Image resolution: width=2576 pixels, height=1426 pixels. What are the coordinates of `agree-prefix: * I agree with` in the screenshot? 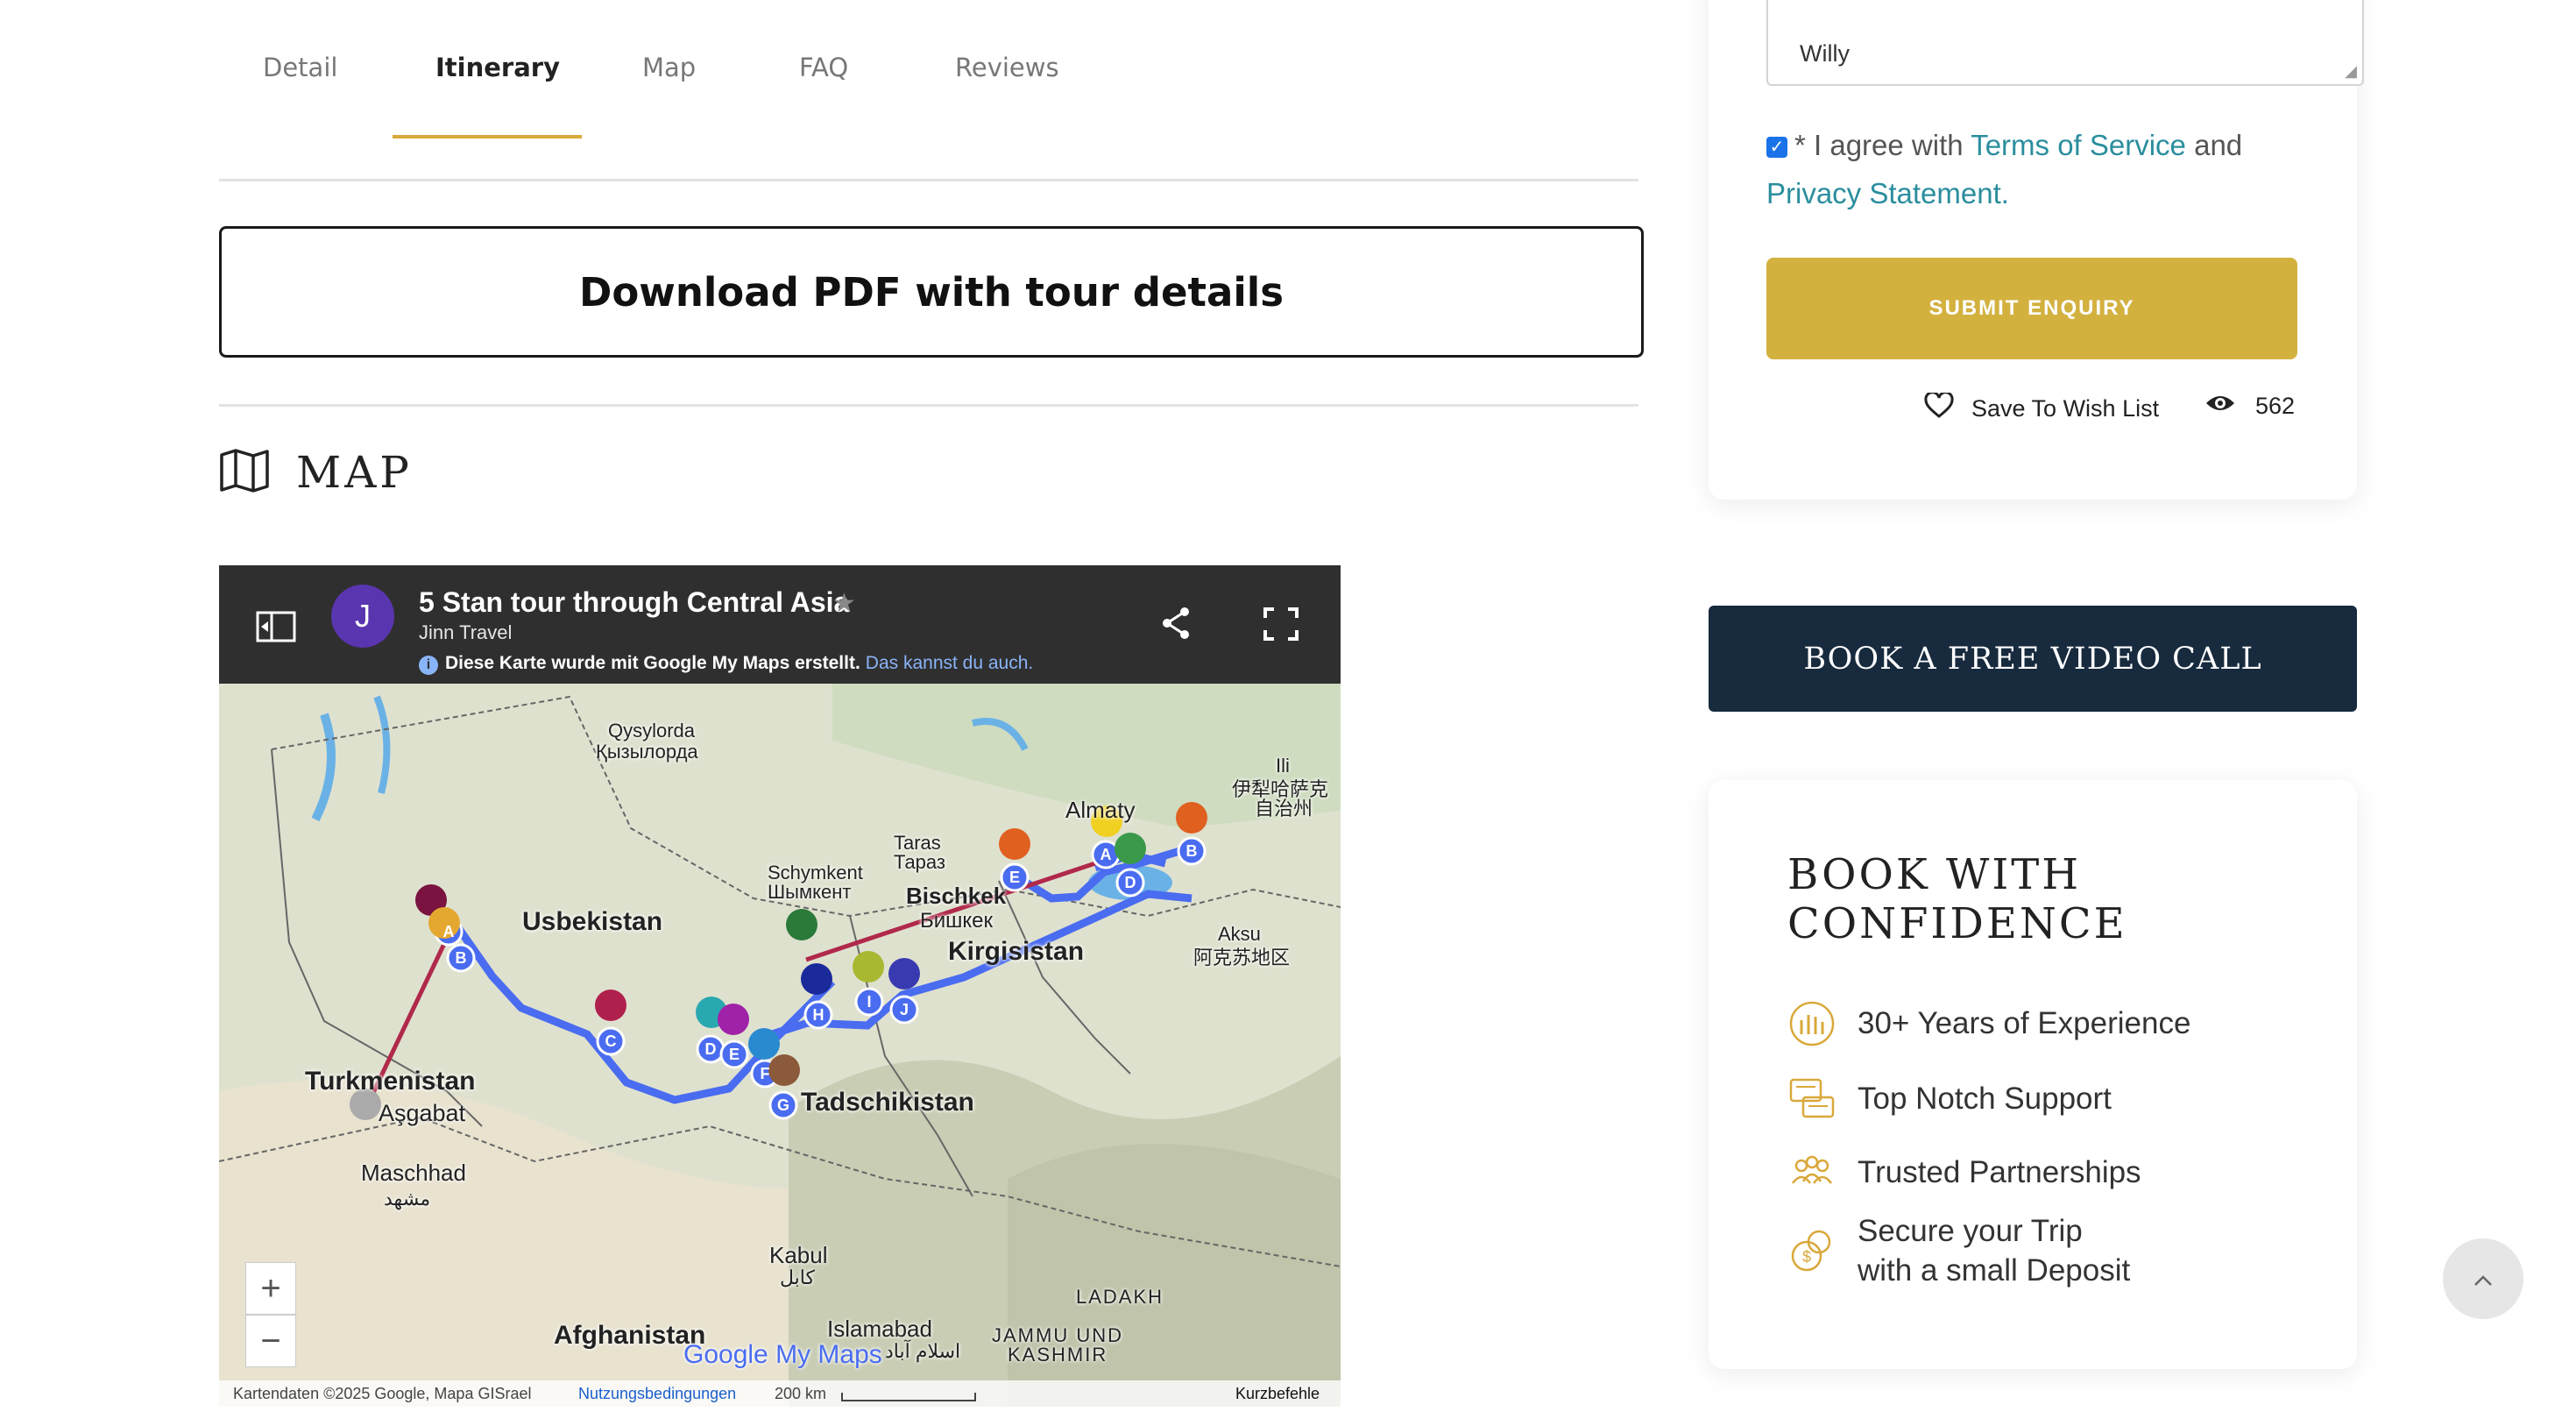 It's located at (1879, 145).